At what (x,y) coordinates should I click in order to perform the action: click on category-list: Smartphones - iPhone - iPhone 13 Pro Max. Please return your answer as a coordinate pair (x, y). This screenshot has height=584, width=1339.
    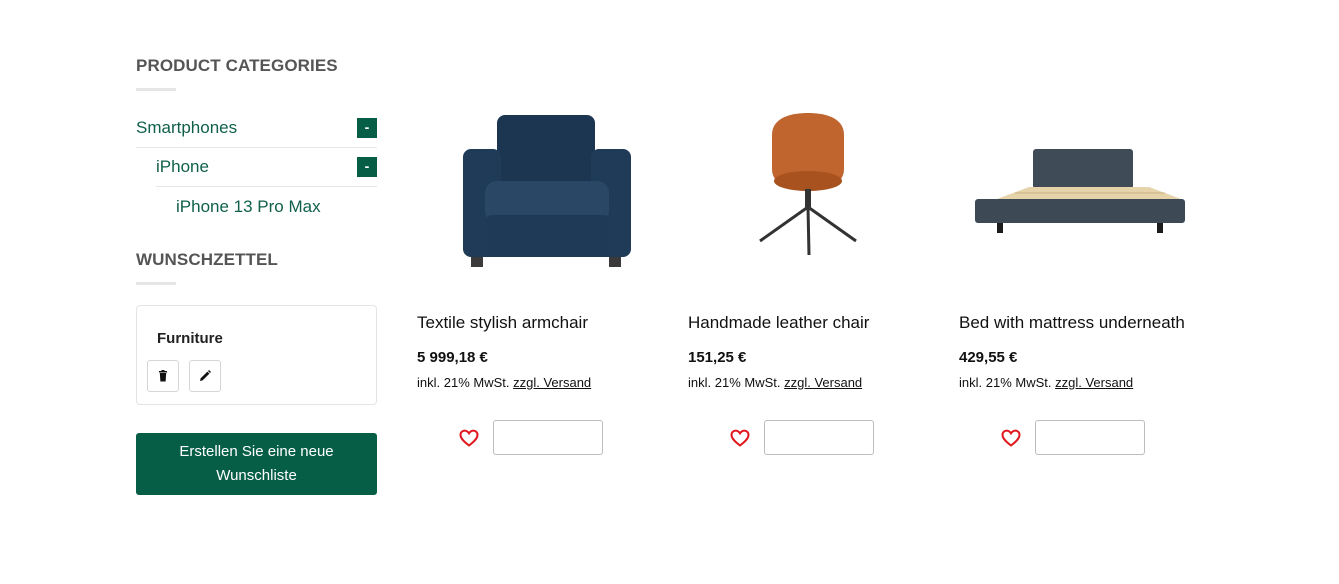
    Looking at the image, I should click on (256, 167).